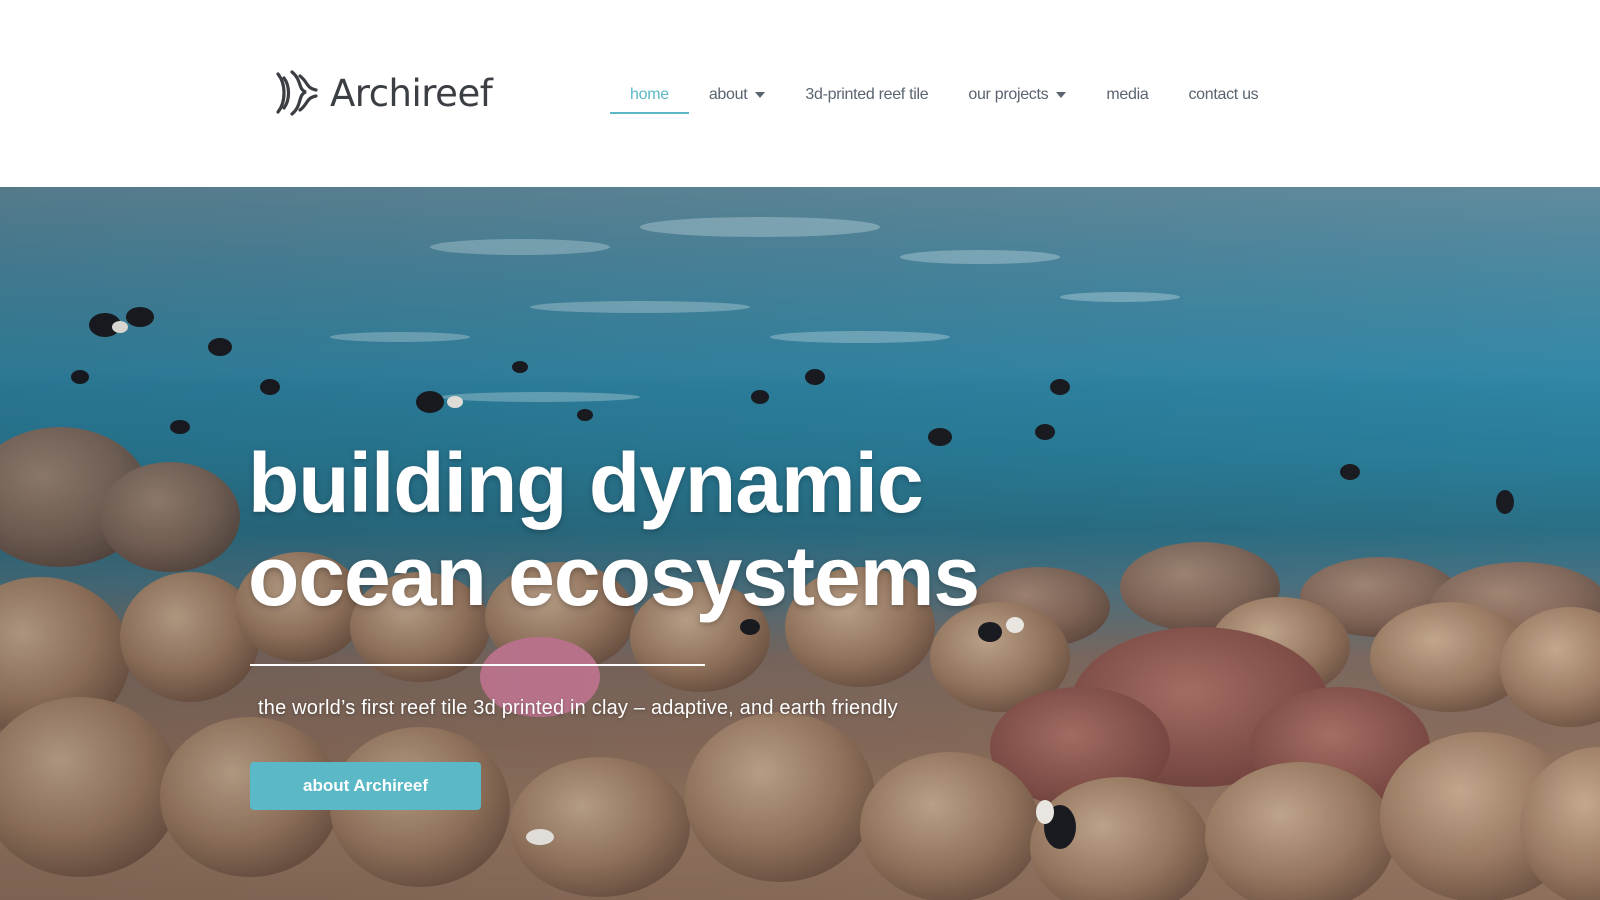 This screenshot has width=1600, height=900. I want to click on nav-item-label: 3d-printed reef tile, so click(867, 94).